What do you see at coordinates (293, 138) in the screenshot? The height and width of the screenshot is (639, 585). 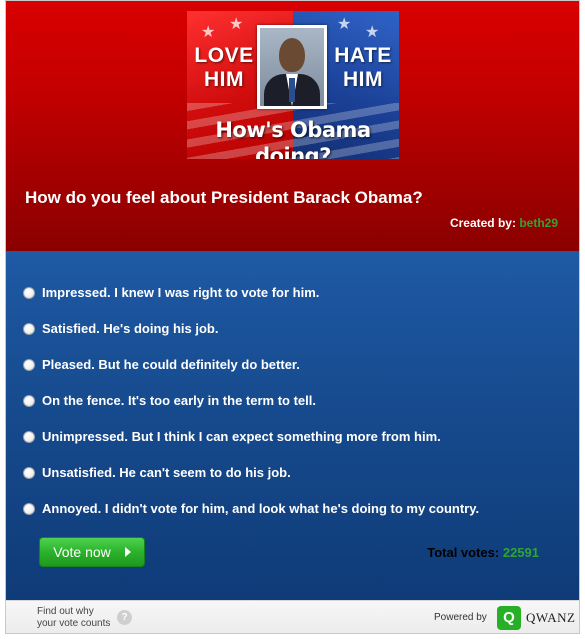 I see `banner-tagline: How's Obama doing?` at bounding box center [293, 138].